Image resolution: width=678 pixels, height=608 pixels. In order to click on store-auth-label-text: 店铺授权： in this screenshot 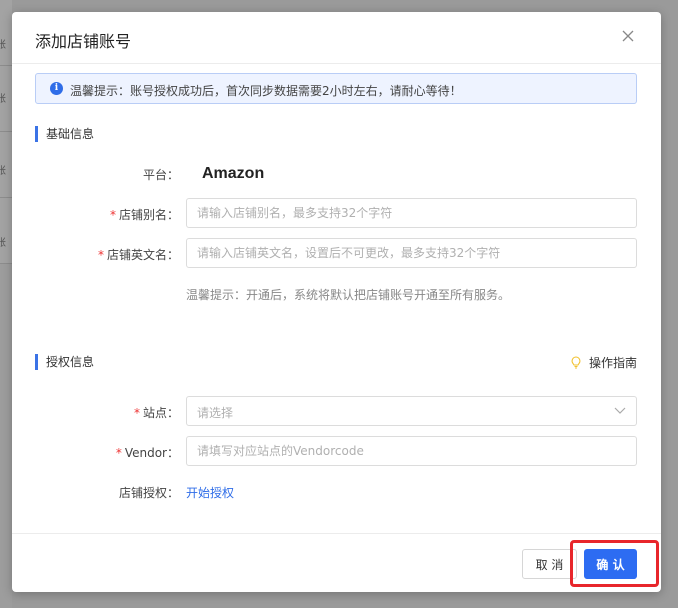, I will do `click(148, 493)`.